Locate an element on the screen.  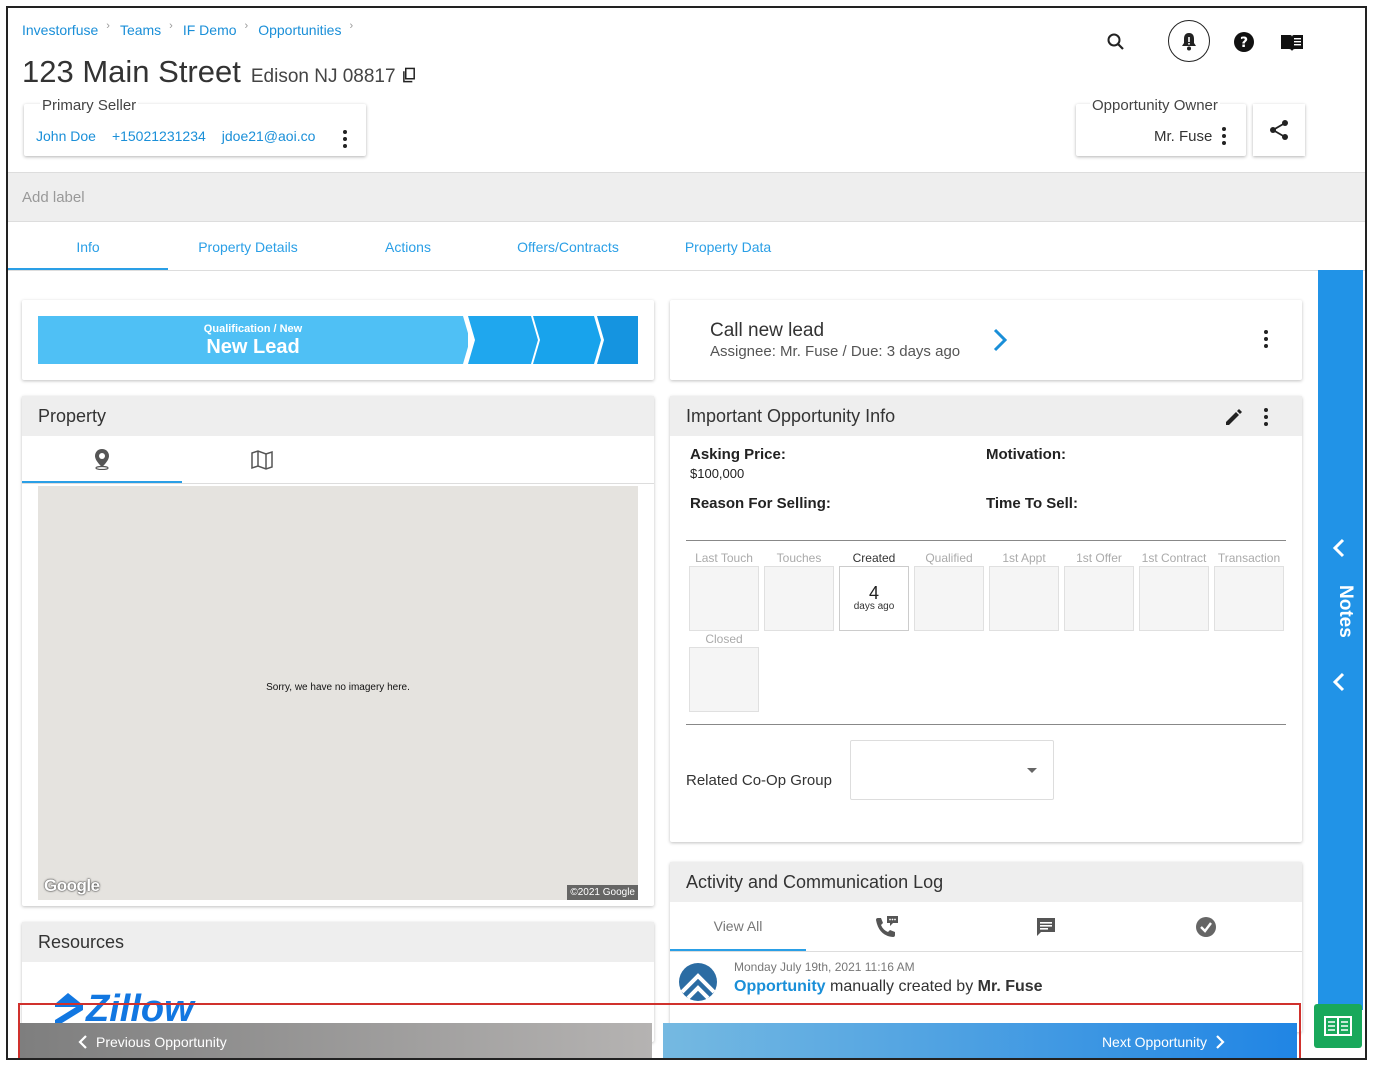
motivation-label: Motivation: is located at coordinates (1026, 454).